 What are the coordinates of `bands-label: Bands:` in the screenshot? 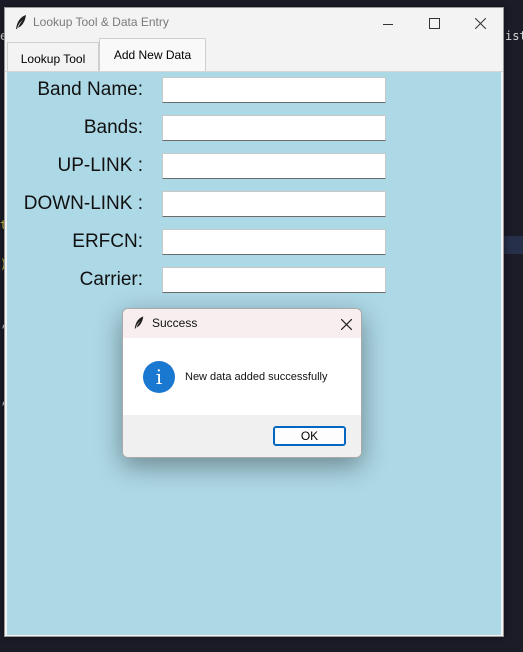 It's located at (113, 127).